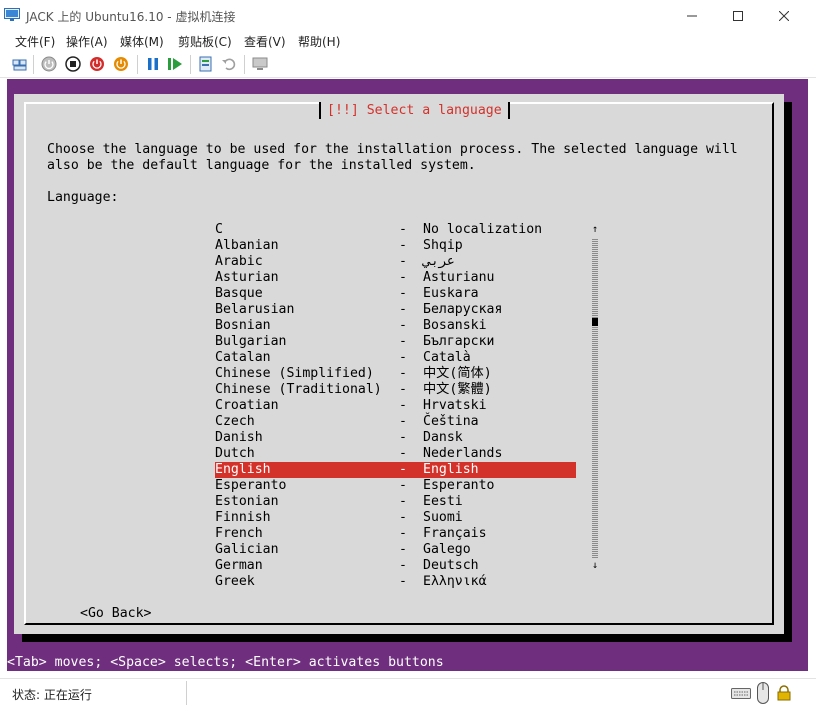  I want to click on language-name: Estonian, so click(247, 501).